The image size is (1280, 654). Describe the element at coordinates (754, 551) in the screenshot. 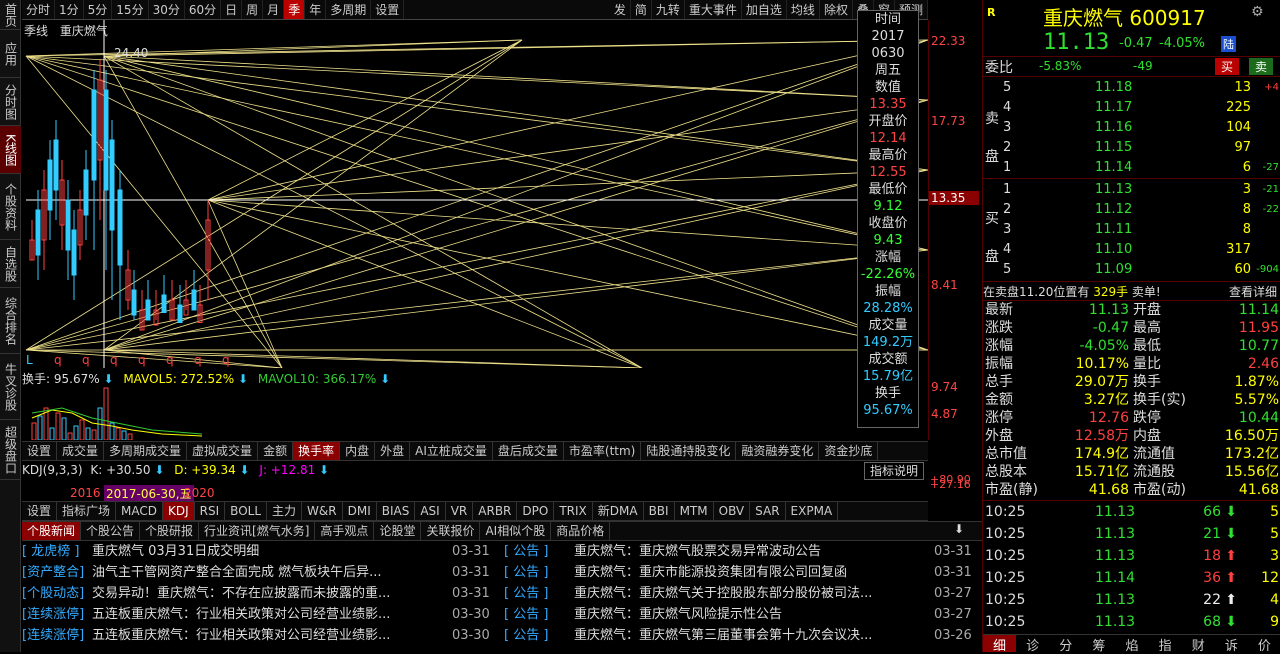

I see `notice-title-link: 重庆燃气：重庆燃气股票交易异常波动公告` at that location.